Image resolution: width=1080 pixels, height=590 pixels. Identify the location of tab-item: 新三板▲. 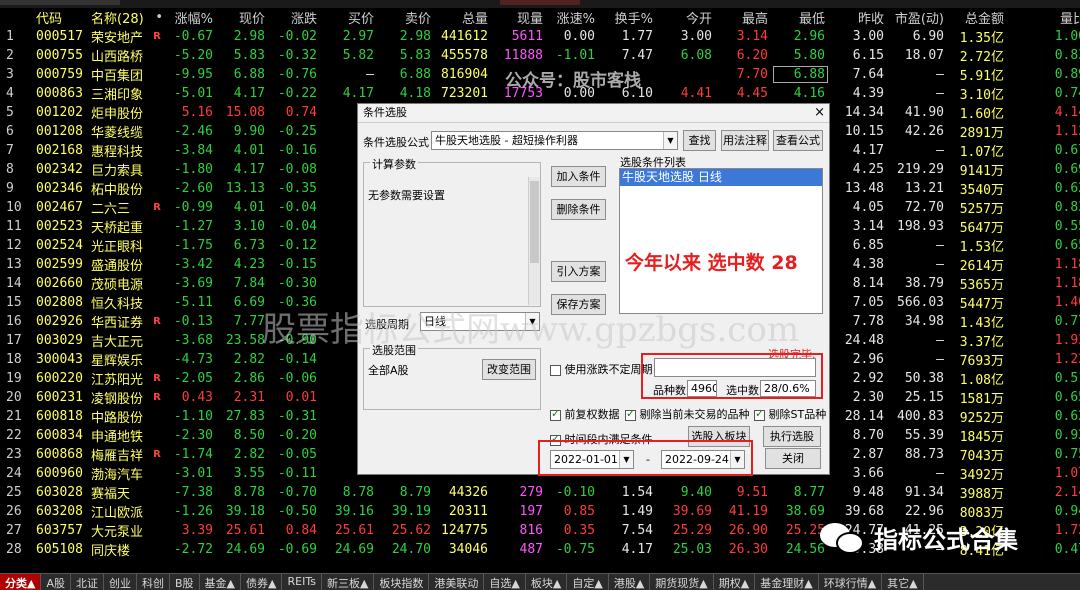
(348, 582).